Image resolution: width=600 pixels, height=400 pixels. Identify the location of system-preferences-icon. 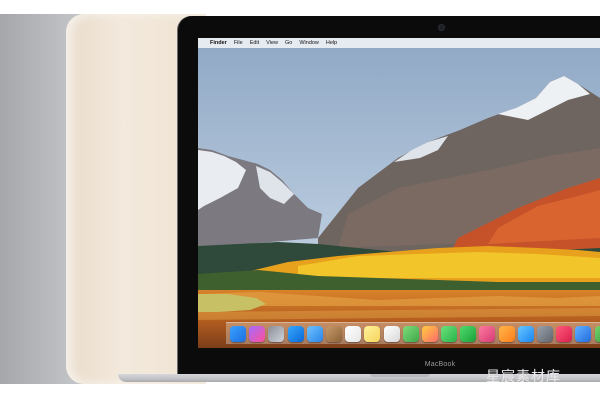
(545, 333).